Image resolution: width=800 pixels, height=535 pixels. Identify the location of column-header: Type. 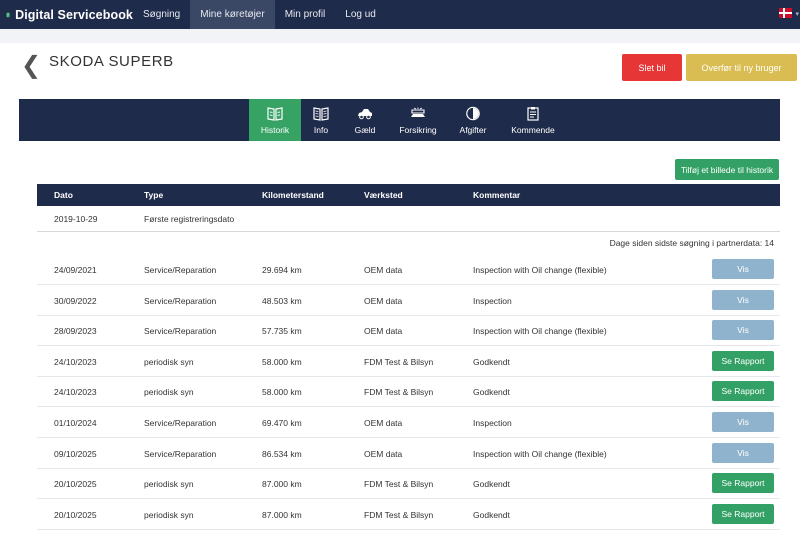
(154, 195).